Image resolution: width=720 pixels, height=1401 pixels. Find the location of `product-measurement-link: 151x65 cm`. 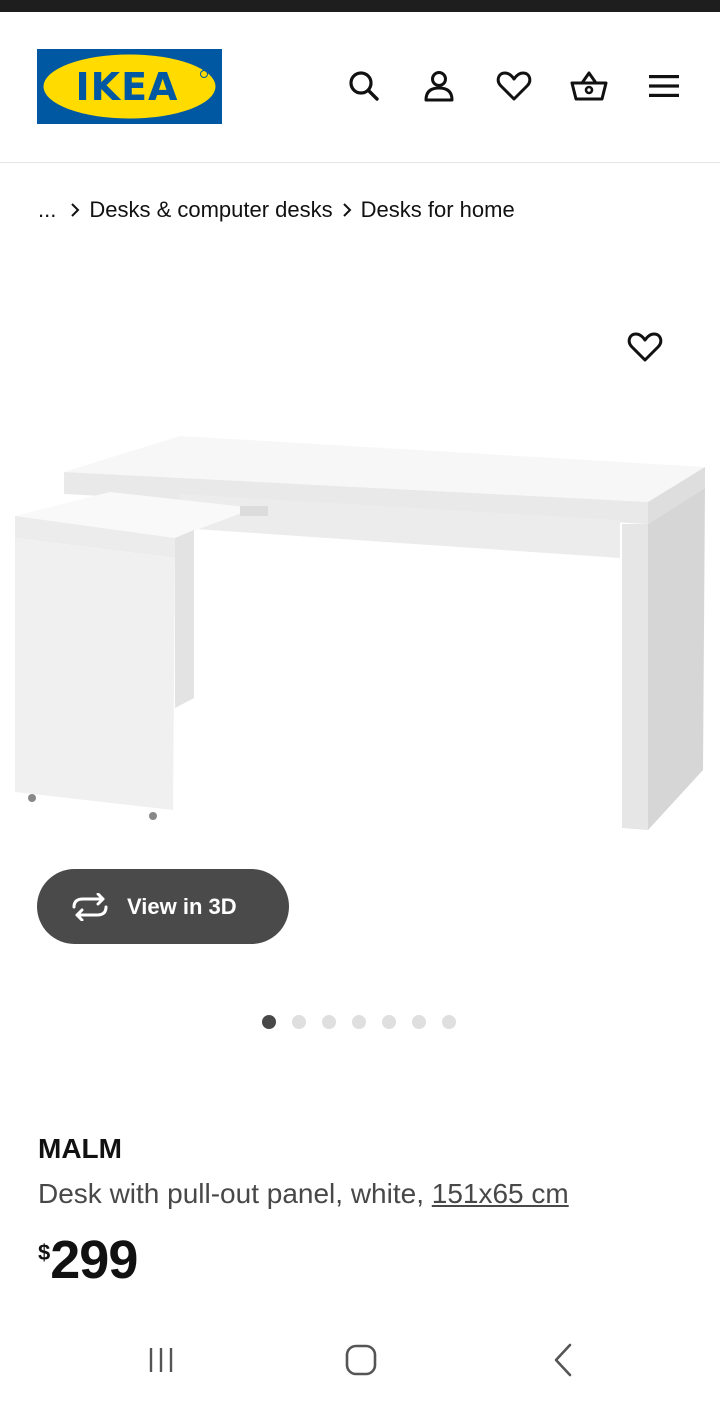

product-measurement-link: 151x65 cm is located at coordinates (500, 1193).